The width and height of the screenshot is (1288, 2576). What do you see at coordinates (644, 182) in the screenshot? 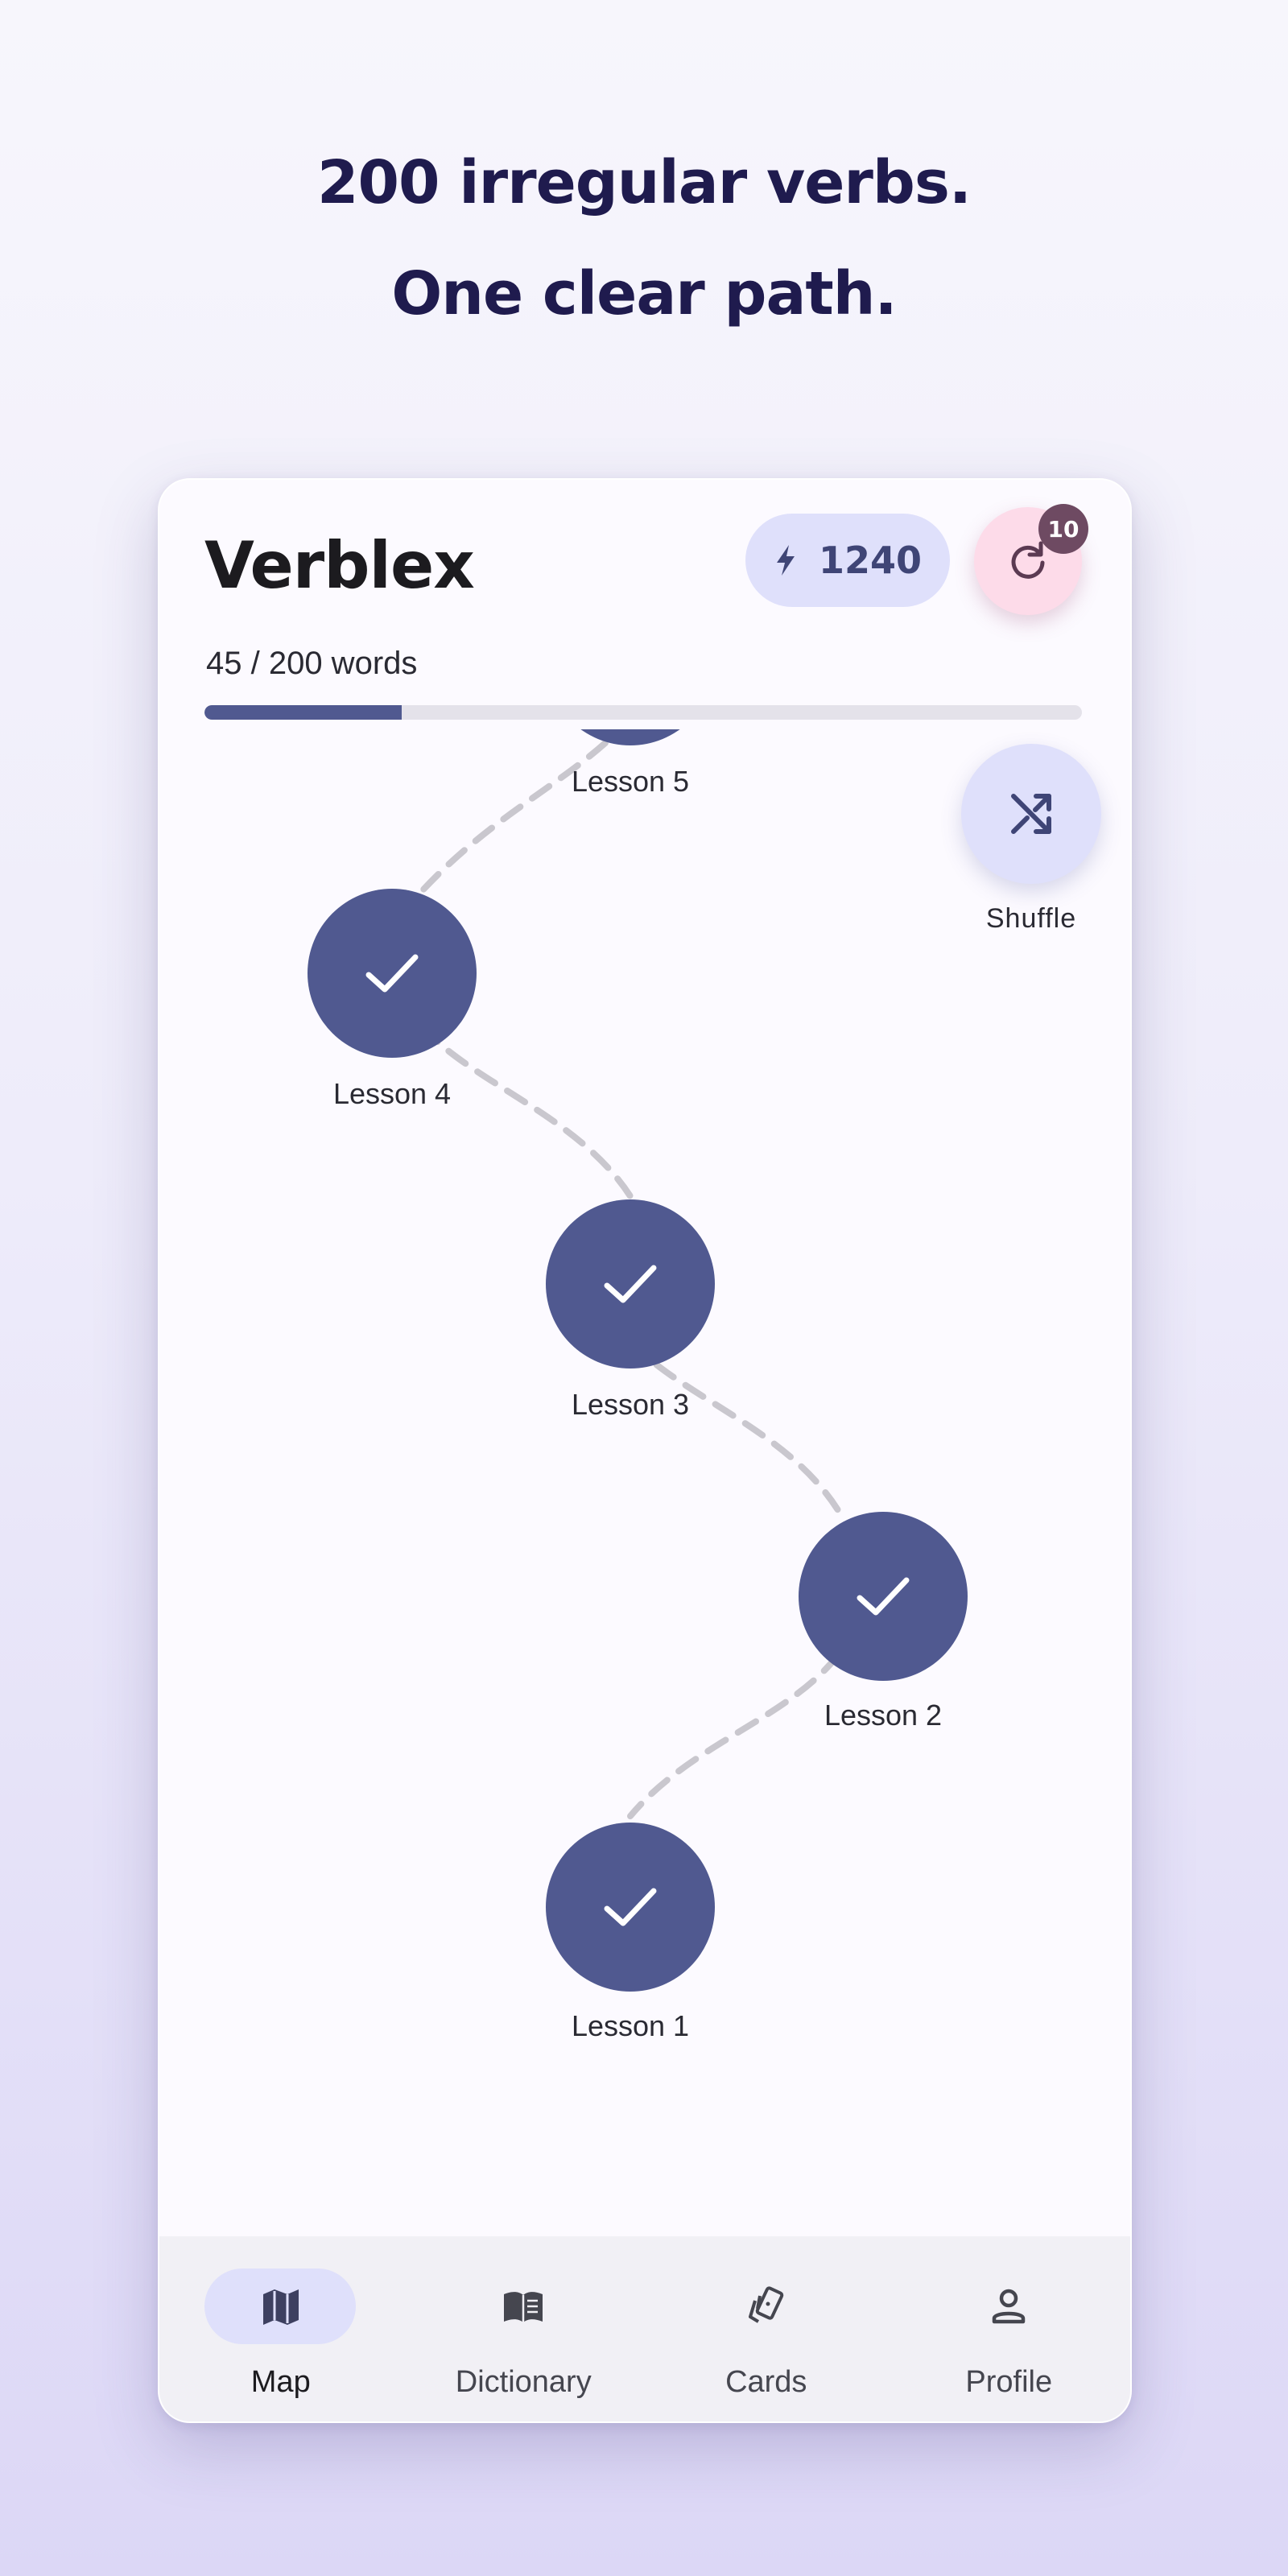
I see `headline-line-1: 200 irregular verbs.` at bounding box center [644, 182].